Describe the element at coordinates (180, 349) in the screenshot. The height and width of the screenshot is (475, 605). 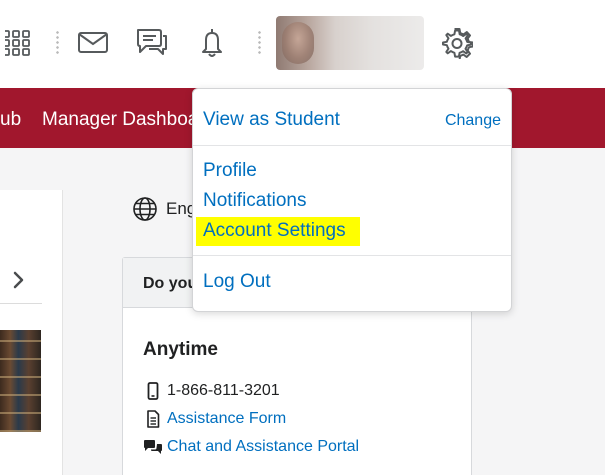
I see `section-title: Anytime` at that location.